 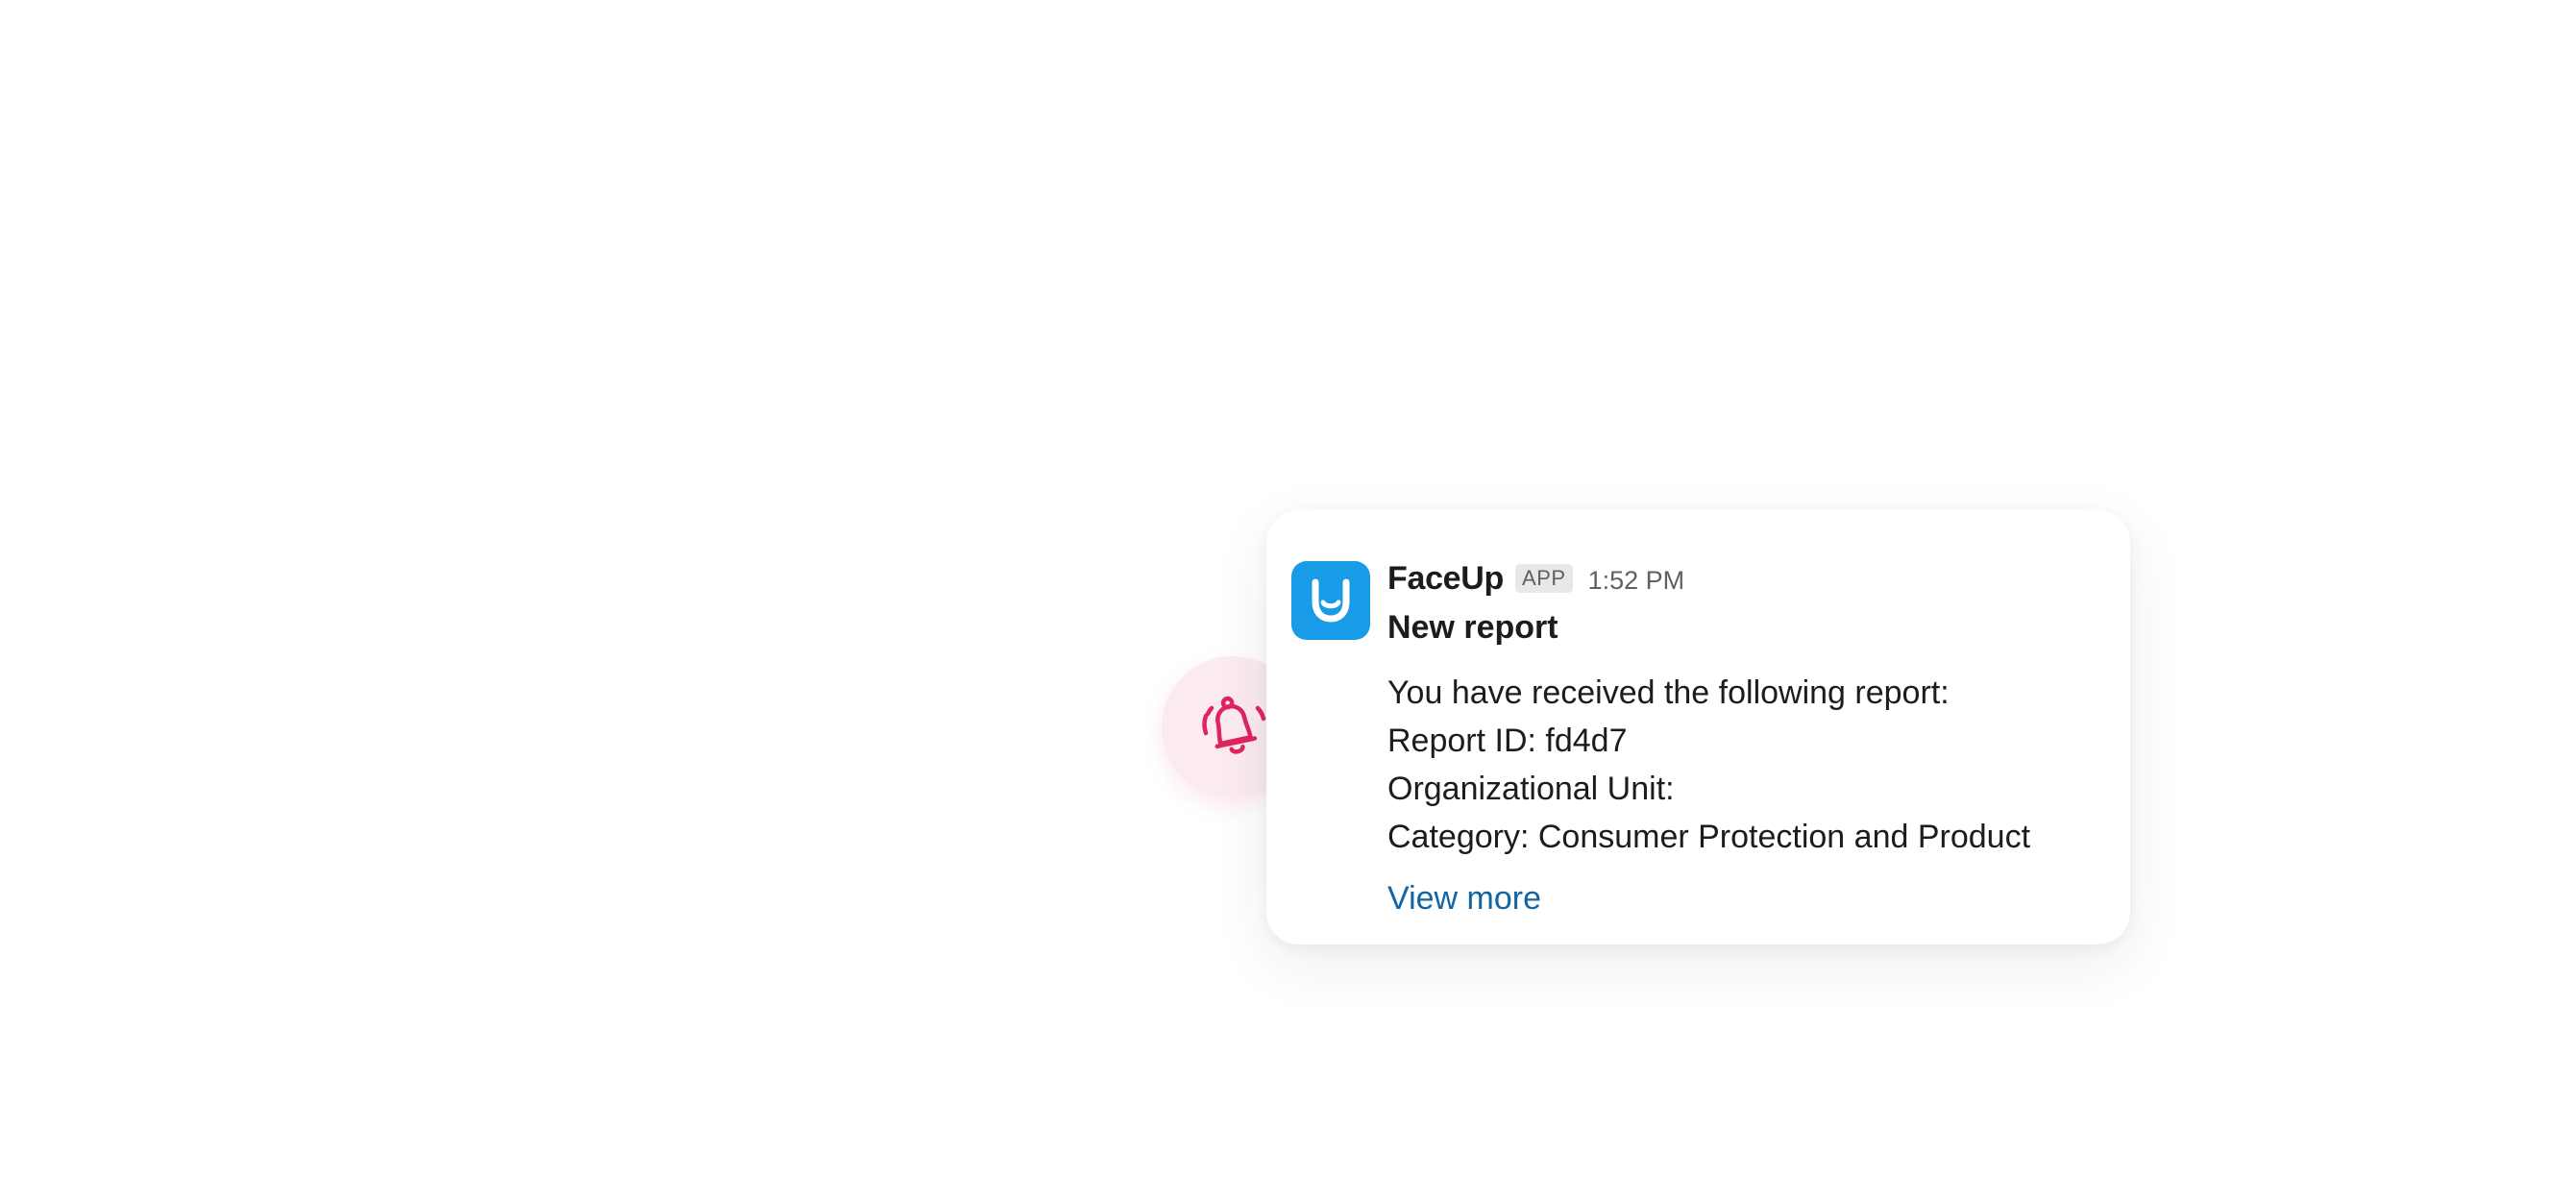 I want to click on app-name: FaceUp, so click(x=1445, y=579).